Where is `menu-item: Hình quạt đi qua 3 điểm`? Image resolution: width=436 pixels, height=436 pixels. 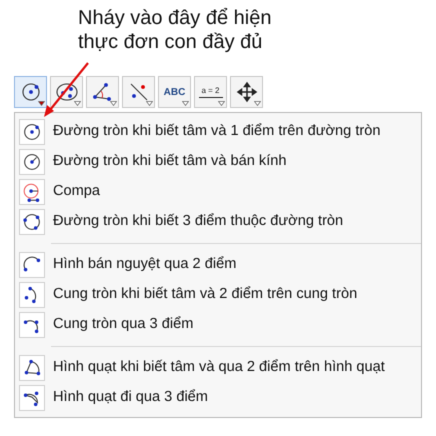 menu-item: Hình quạt đi qua 3 điểm is located at coordinates (130, 398).